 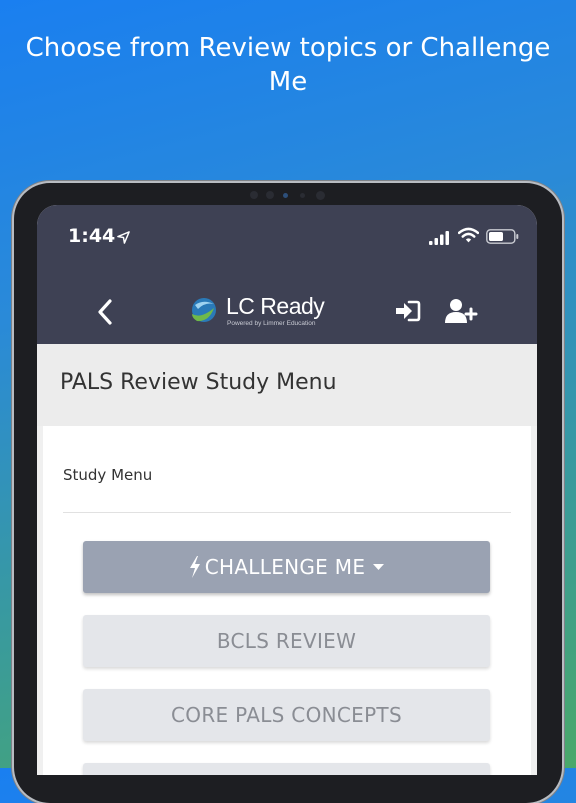 I want to click on card-title: Study Menu, so click(x=108, y=475).